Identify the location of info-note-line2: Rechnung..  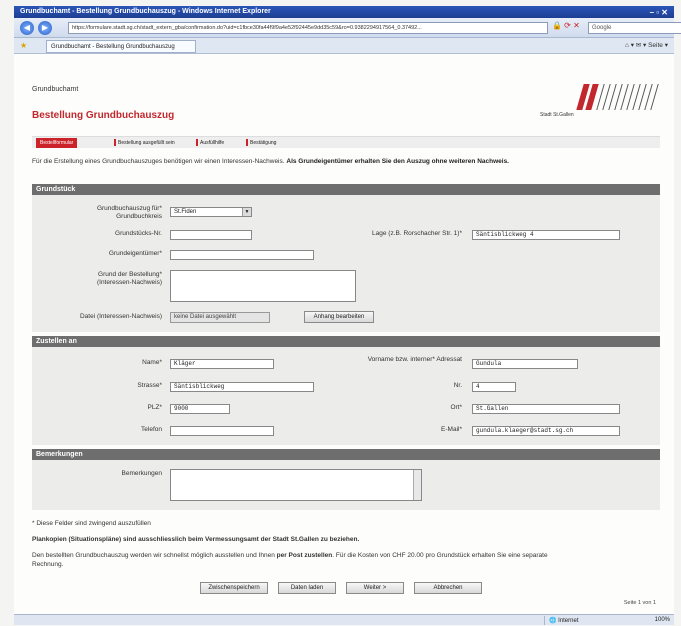
(48, 564).